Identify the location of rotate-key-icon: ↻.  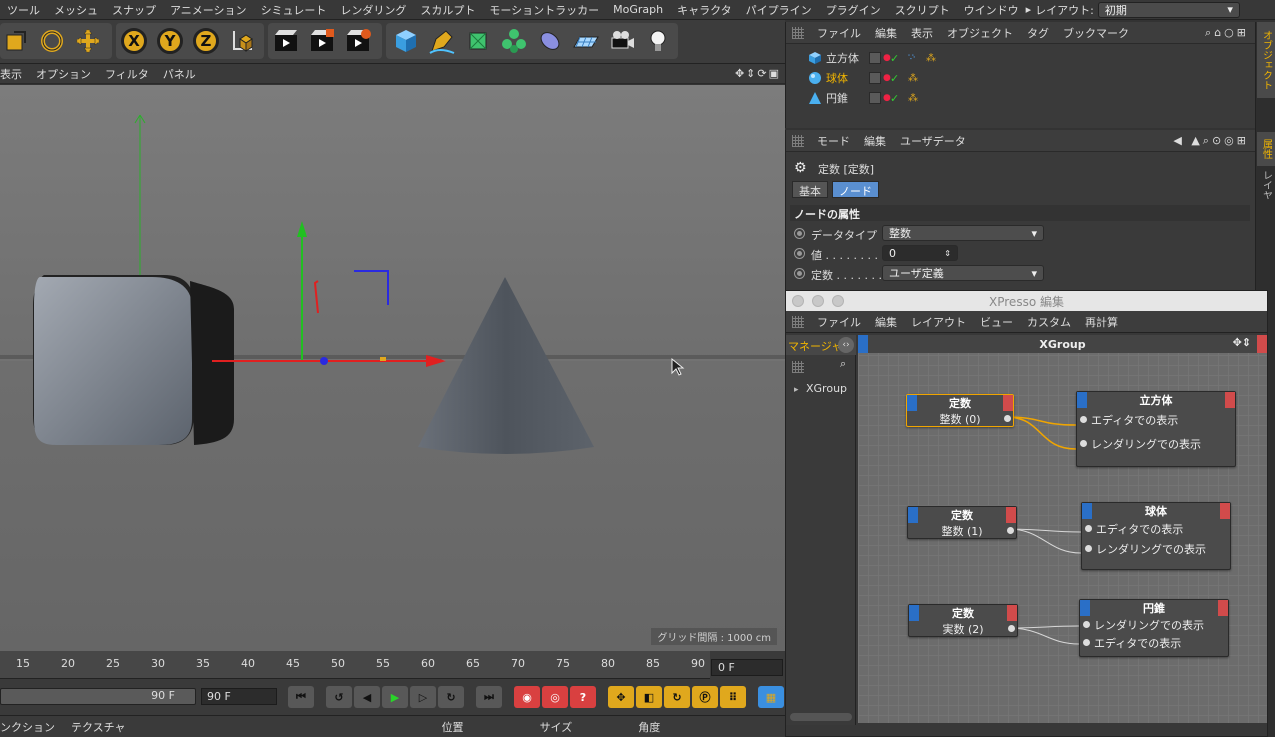
(677, 697).